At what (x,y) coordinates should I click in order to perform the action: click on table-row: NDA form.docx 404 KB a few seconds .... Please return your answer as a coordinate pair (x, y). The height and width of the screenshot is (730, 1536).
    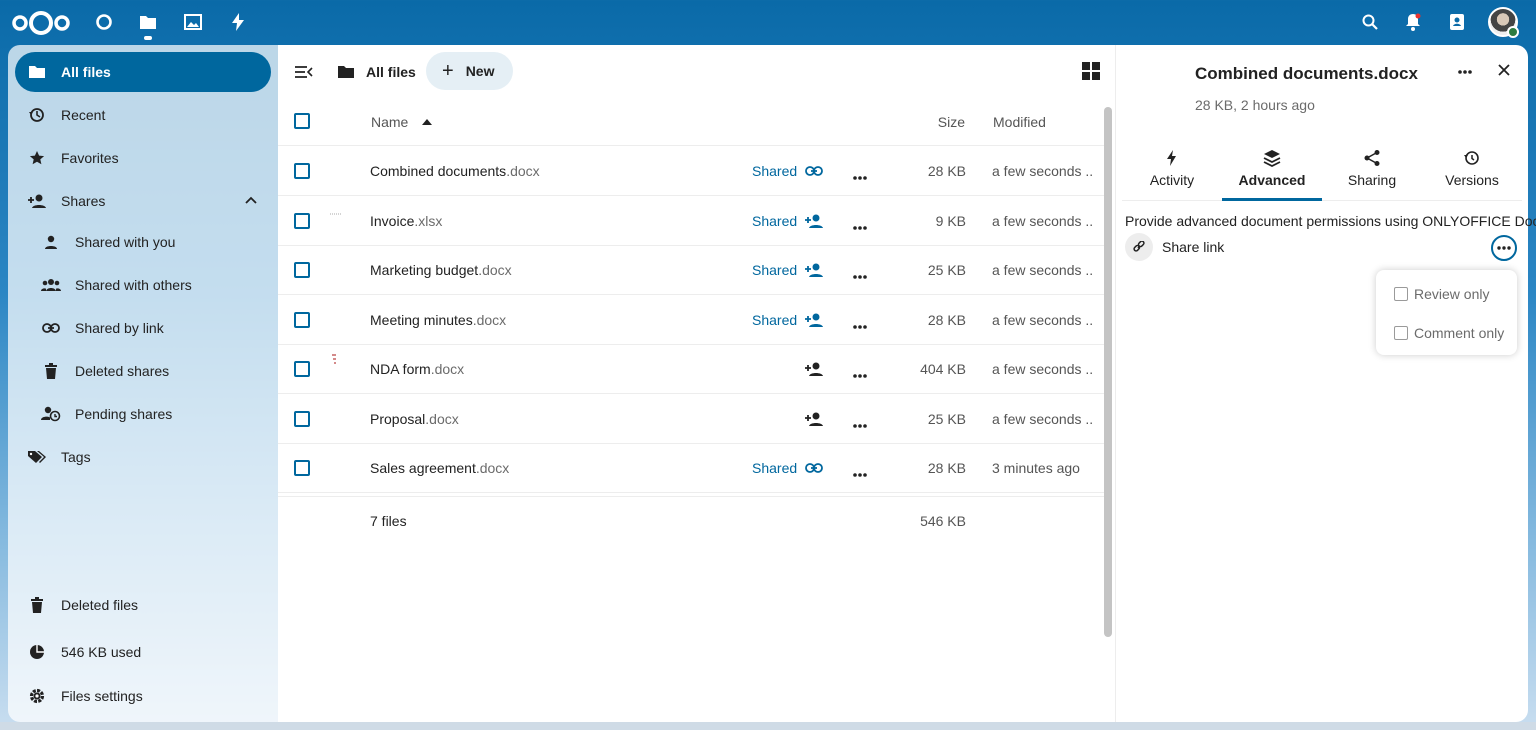
    Looking at the image, I should click on (691, 369).